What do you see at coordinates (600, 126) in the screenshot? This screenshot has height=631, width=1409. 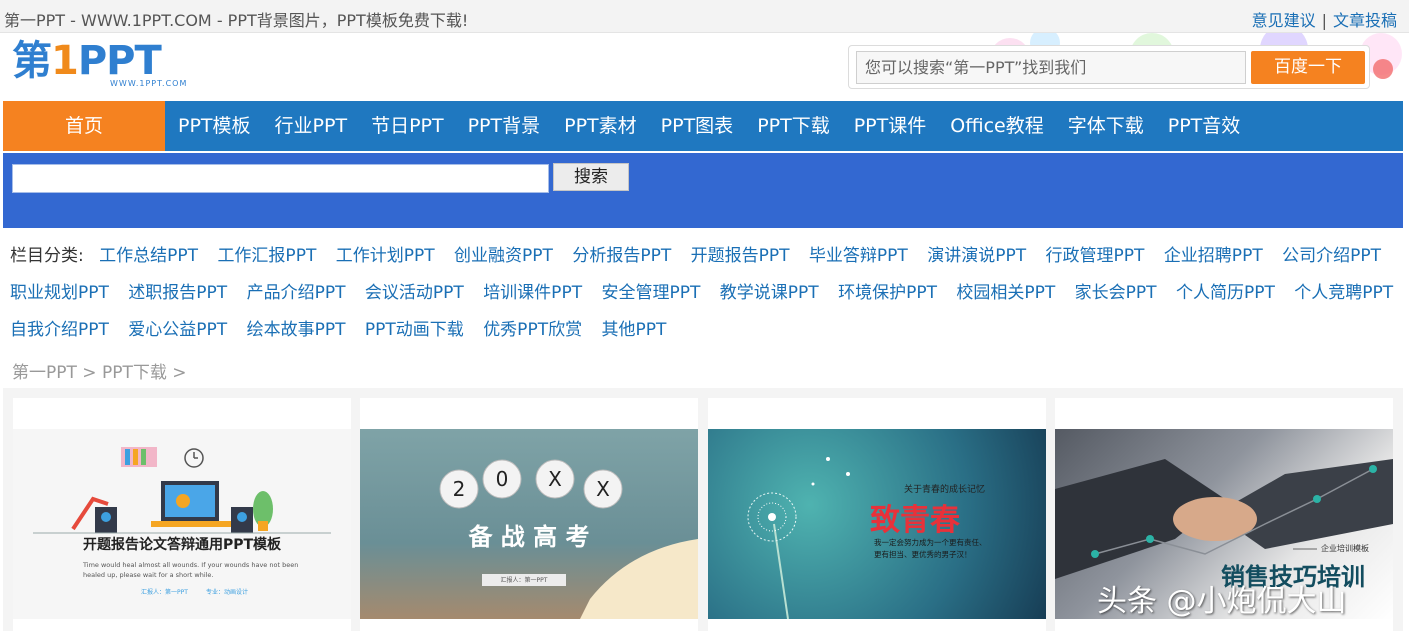 I see `nav-item-ppt-materials: PPT素材` at bounding box center [600, 126].